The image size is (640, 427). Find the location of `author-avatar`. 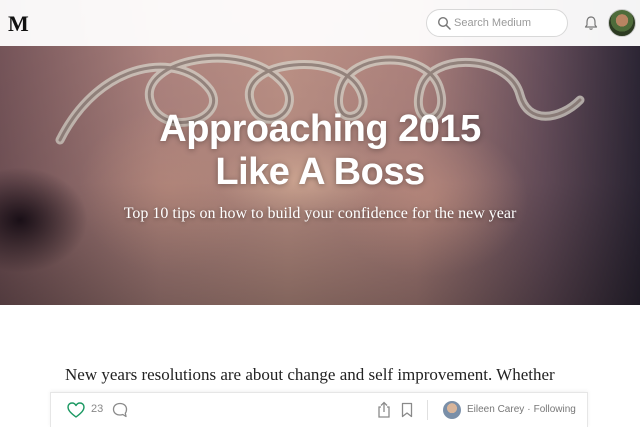

author-avatar is located at coordinates (452, 410).